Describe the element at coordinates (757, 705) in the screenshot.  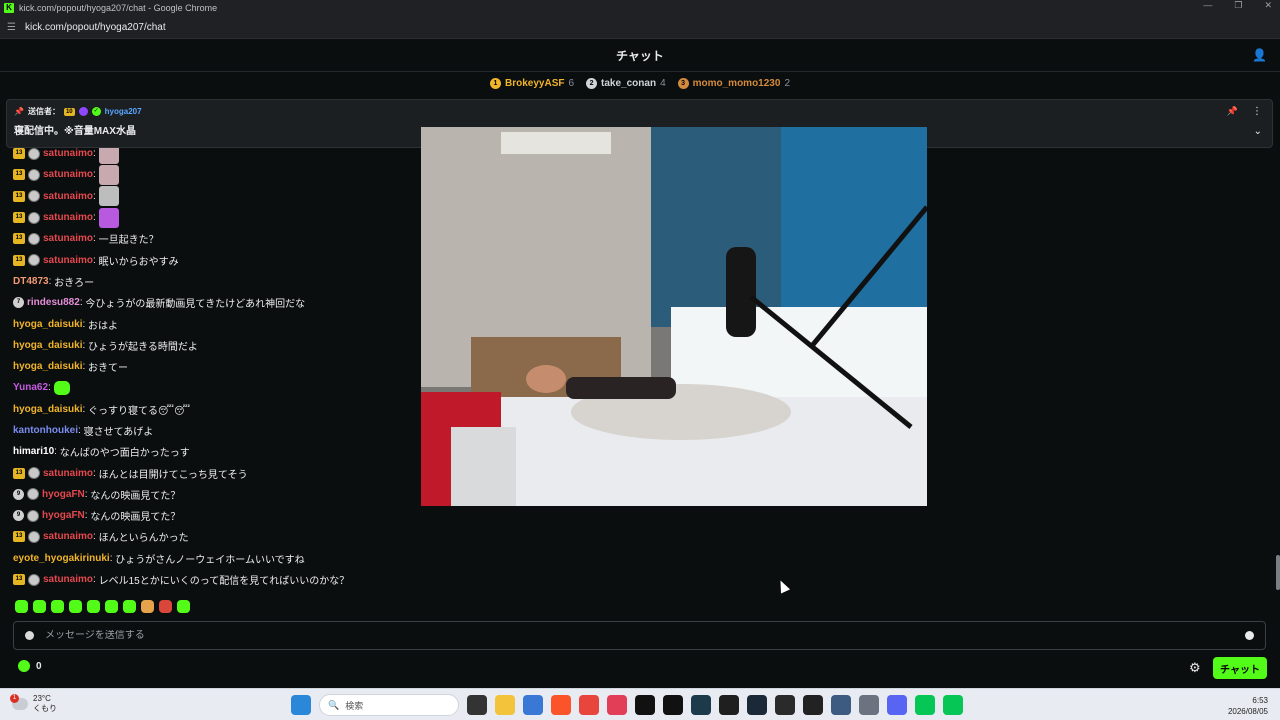
I see `steam-icon` at that location.